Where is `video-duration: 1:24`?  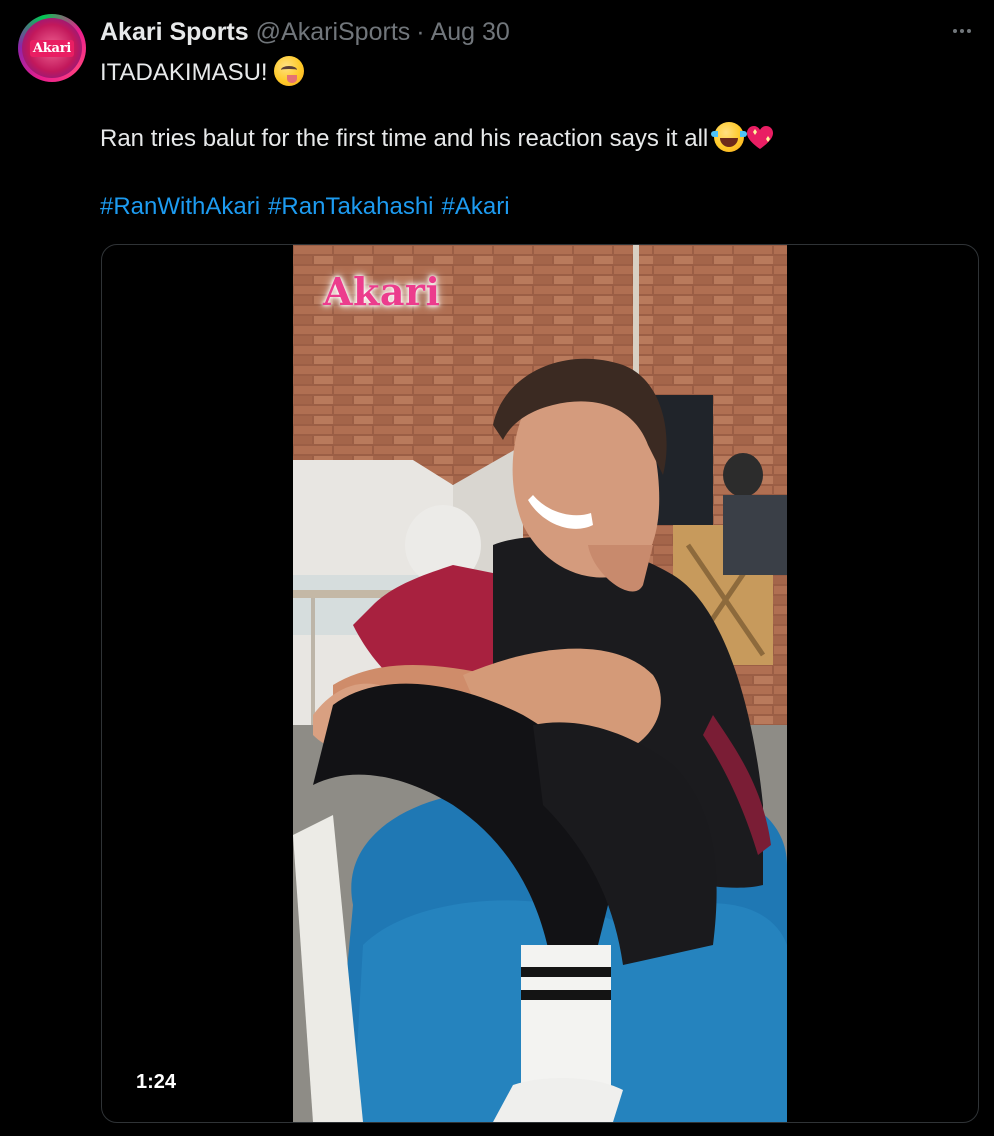
video-duration: 1:24 is located at coordinates (156, 1082).